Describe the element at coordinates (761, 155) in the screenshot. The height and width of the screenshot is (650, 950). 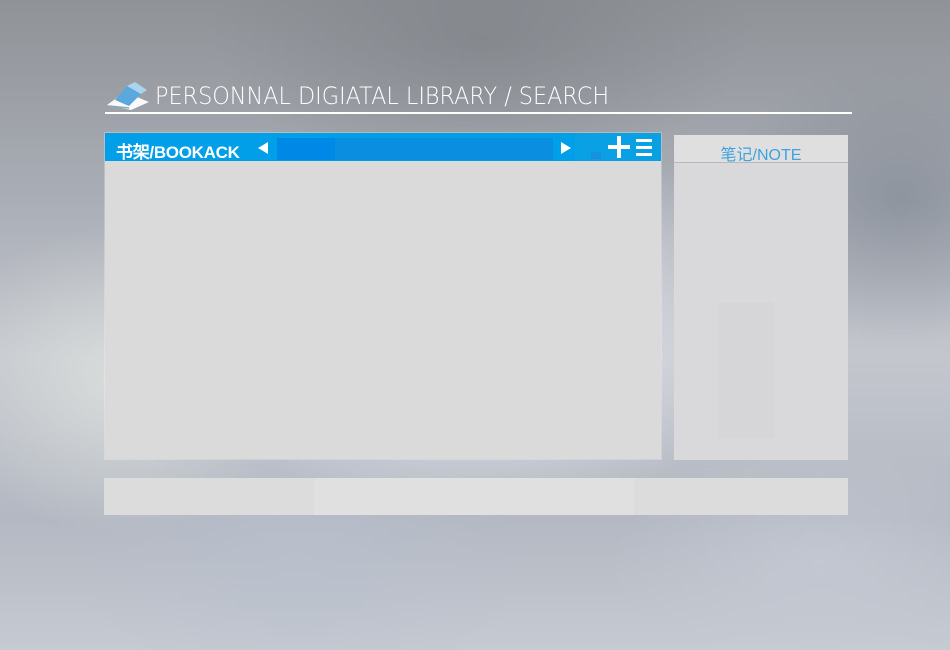
I see `note-title: 笔记/NOTE` at that location.